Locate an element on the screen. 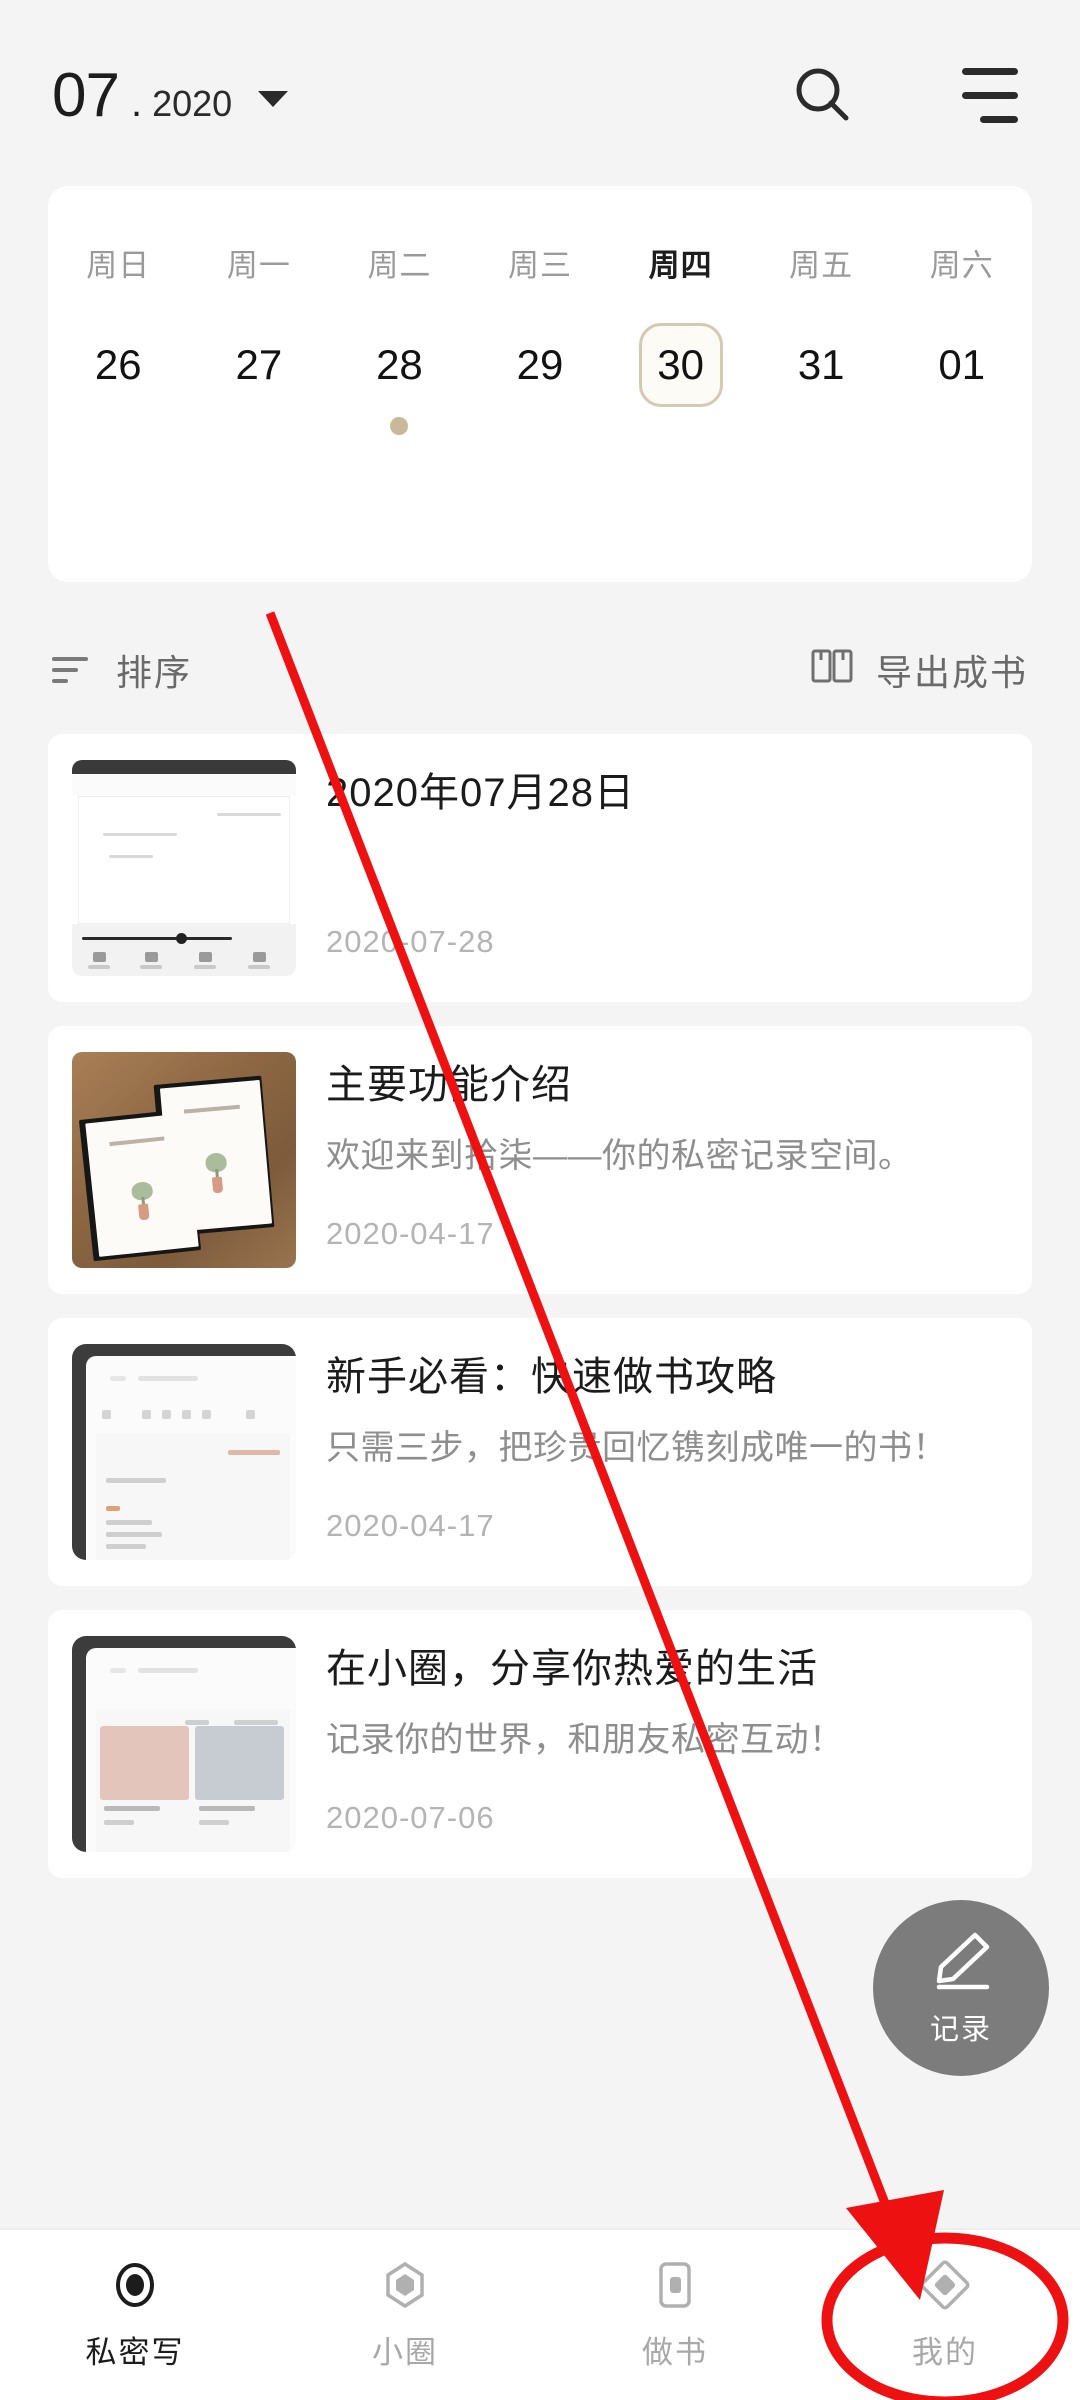 The width and height of the screenshot is (1080, 2400). calendar-day-cell: 31 is located at coordinates (821, 379).